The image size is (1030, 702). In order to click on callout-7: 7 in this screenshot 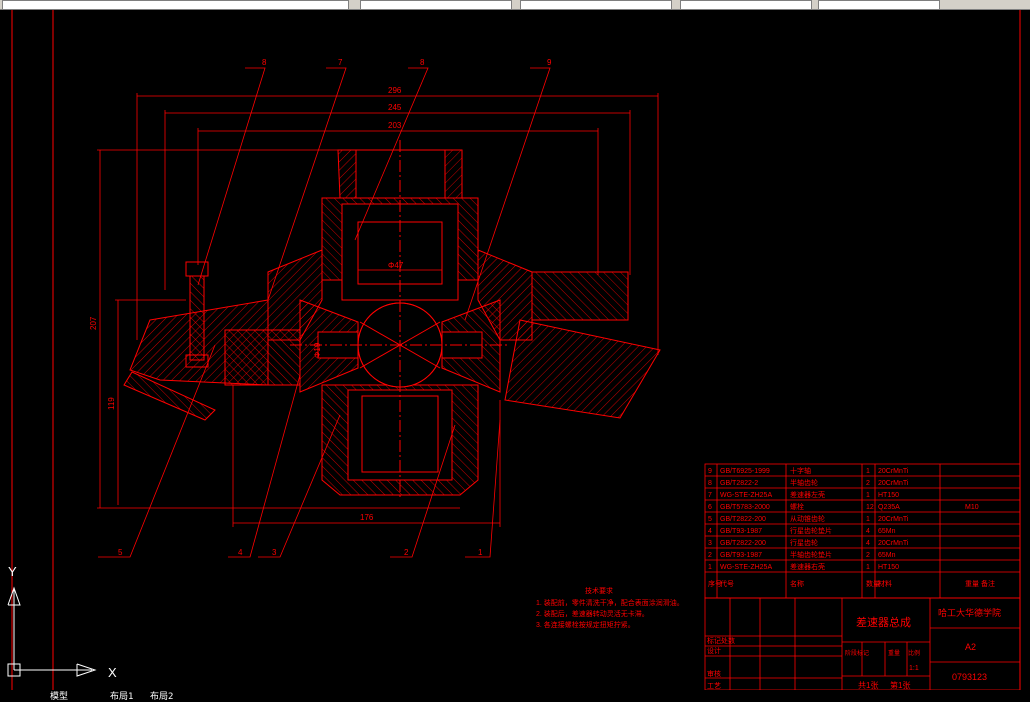, I will do `click(340, 62)`.